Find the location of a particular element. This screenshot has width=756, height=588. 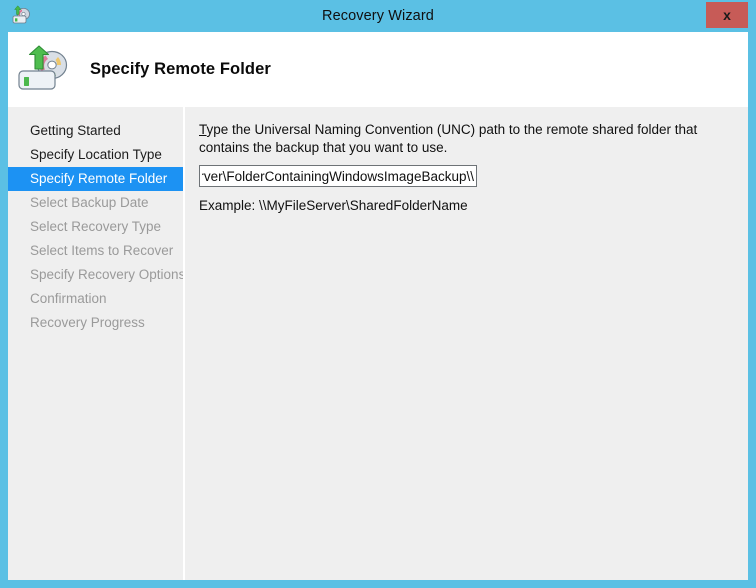

example-text: Example: \\MyFileServer\SharedFolderName is located at coordinates (333, 205).